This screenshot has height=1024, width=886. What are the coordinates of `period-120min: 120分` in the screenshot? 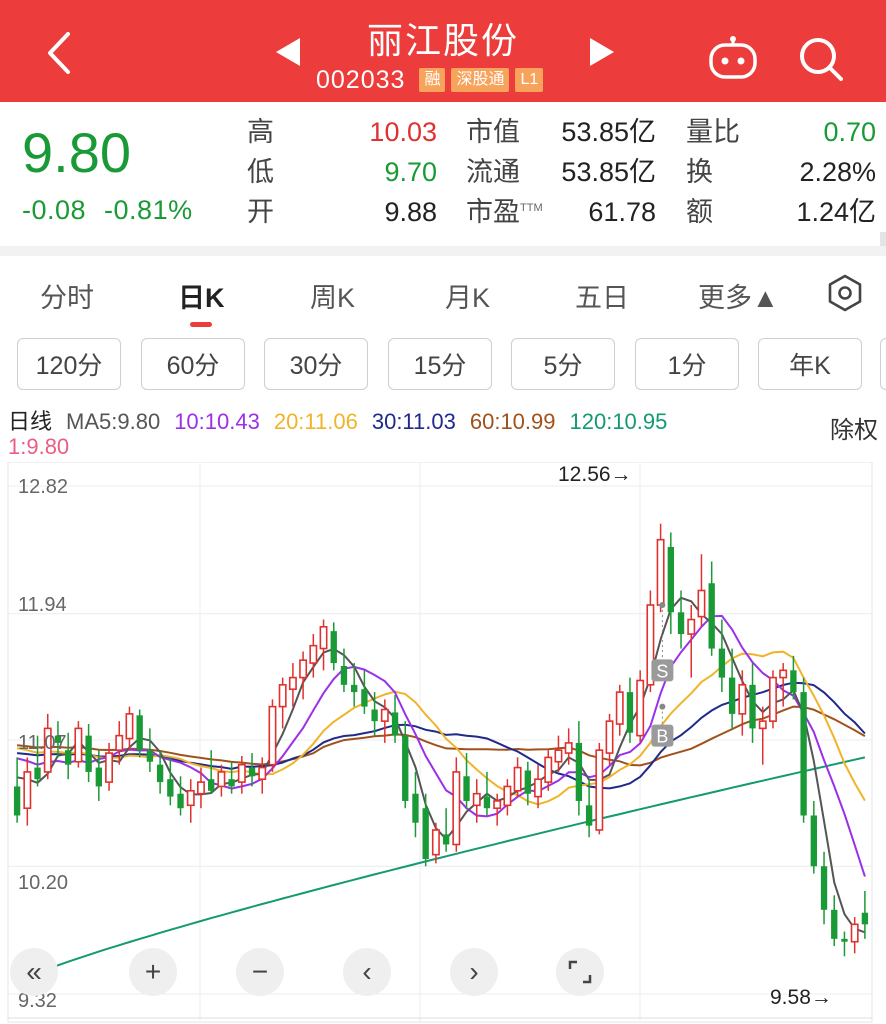 It's located at (69, 364).